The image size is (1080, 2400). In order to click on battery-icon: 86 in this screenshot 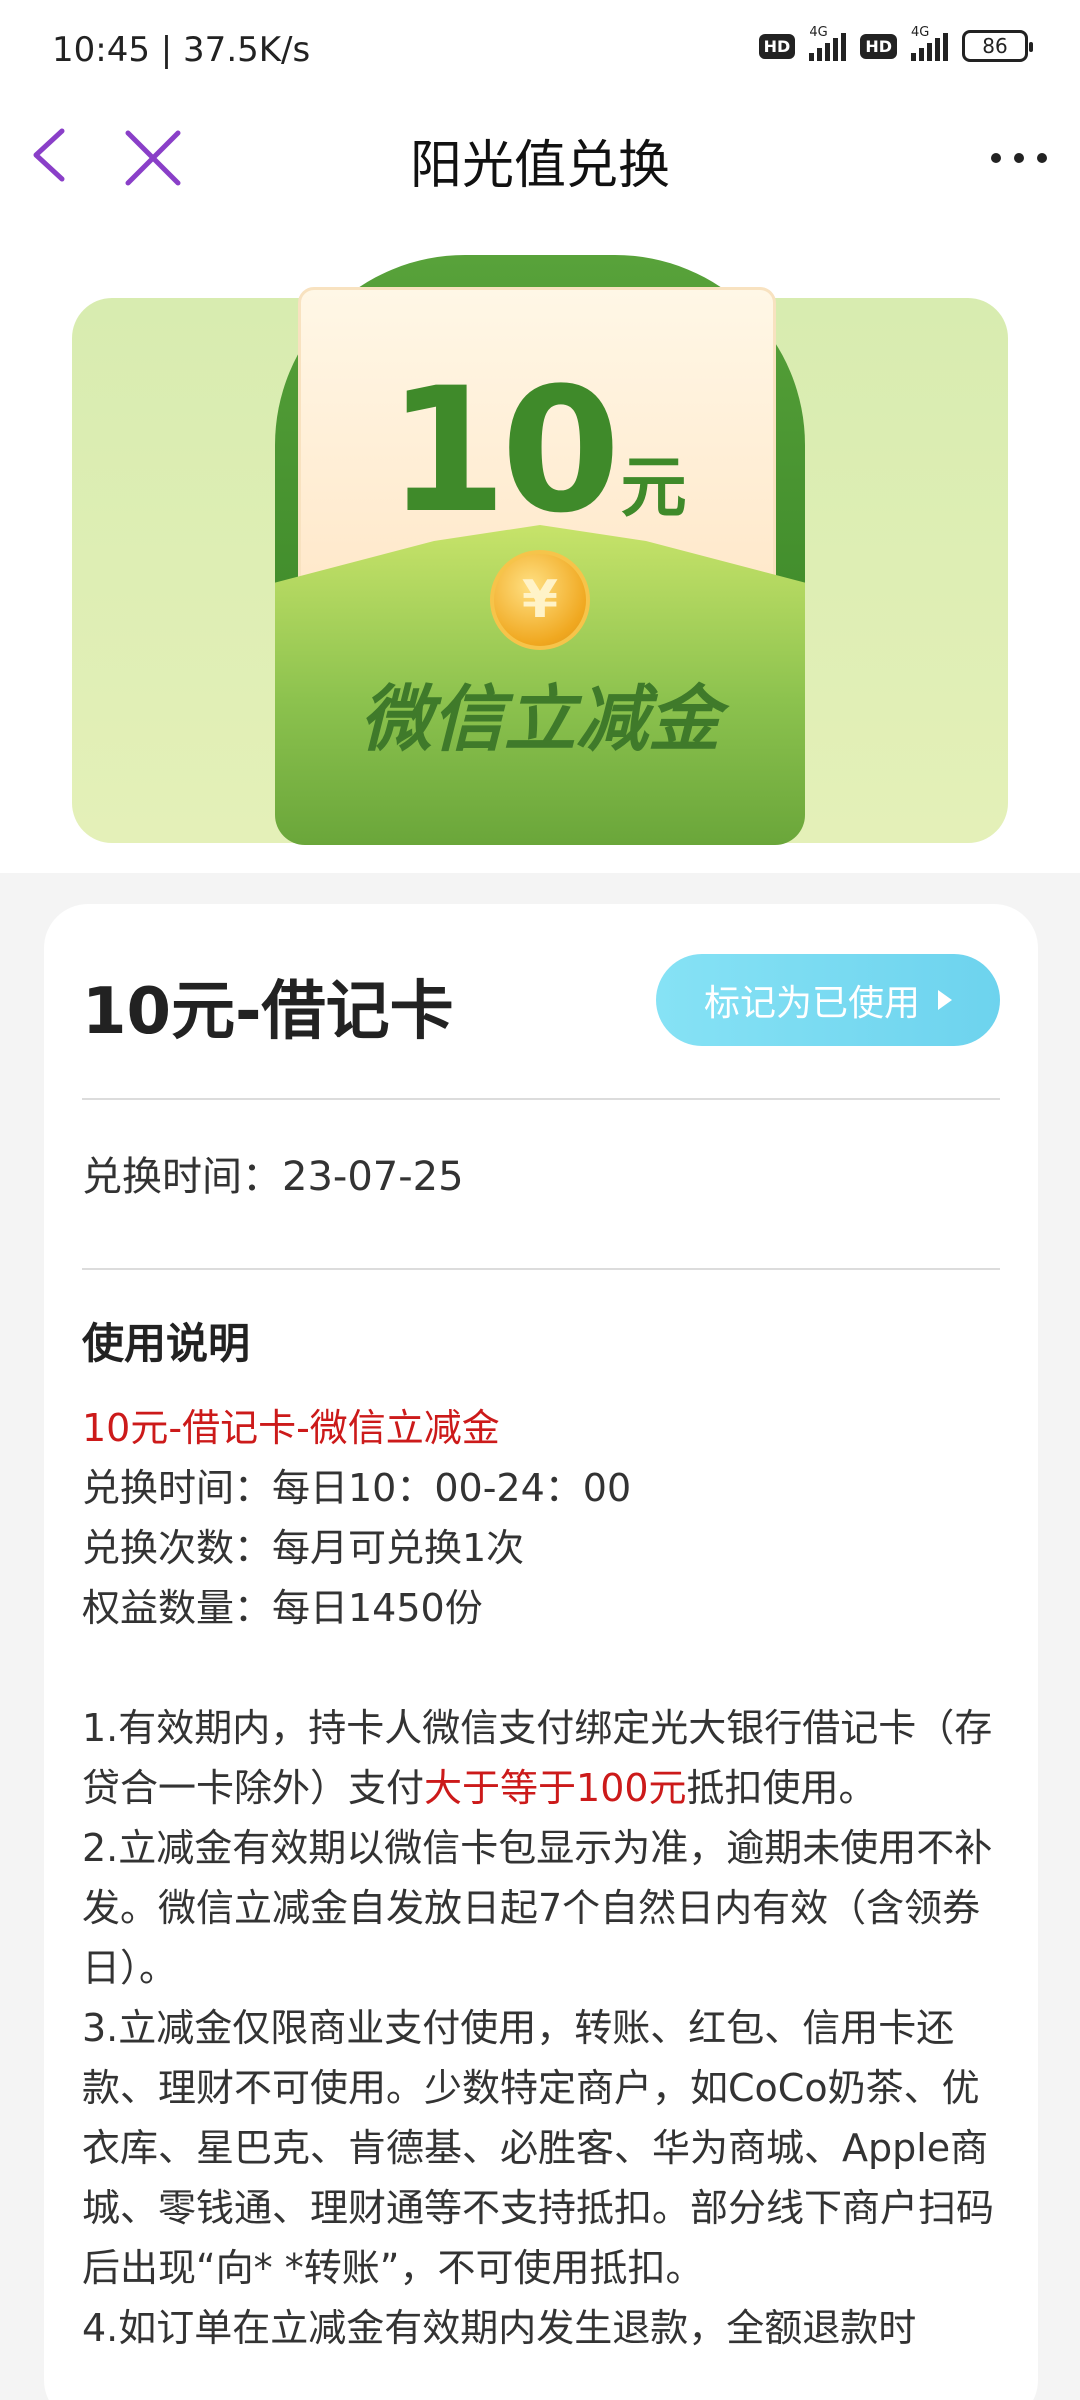, I will do `click(997, 46)`.